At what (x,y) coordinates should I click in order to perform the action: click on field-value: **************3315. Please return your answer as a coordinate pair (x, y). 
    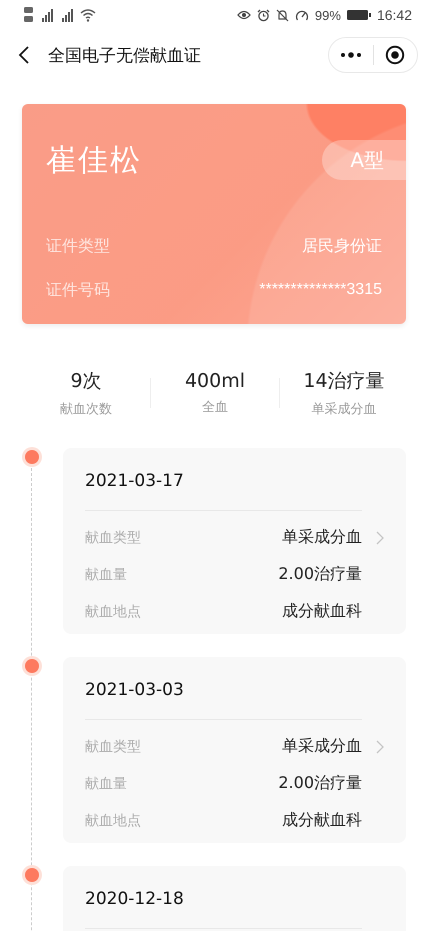
    Looking at the image, I should click on (320, 290).